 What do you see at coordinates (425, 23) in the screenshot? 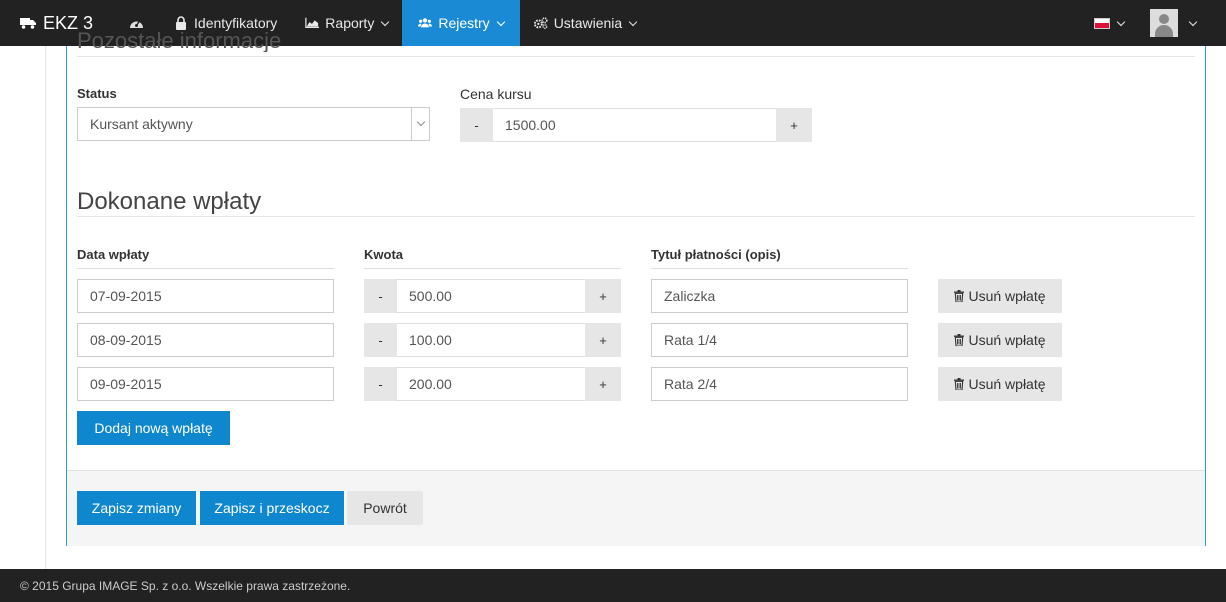
I see `users-icon` at bounding box center [425, 23].